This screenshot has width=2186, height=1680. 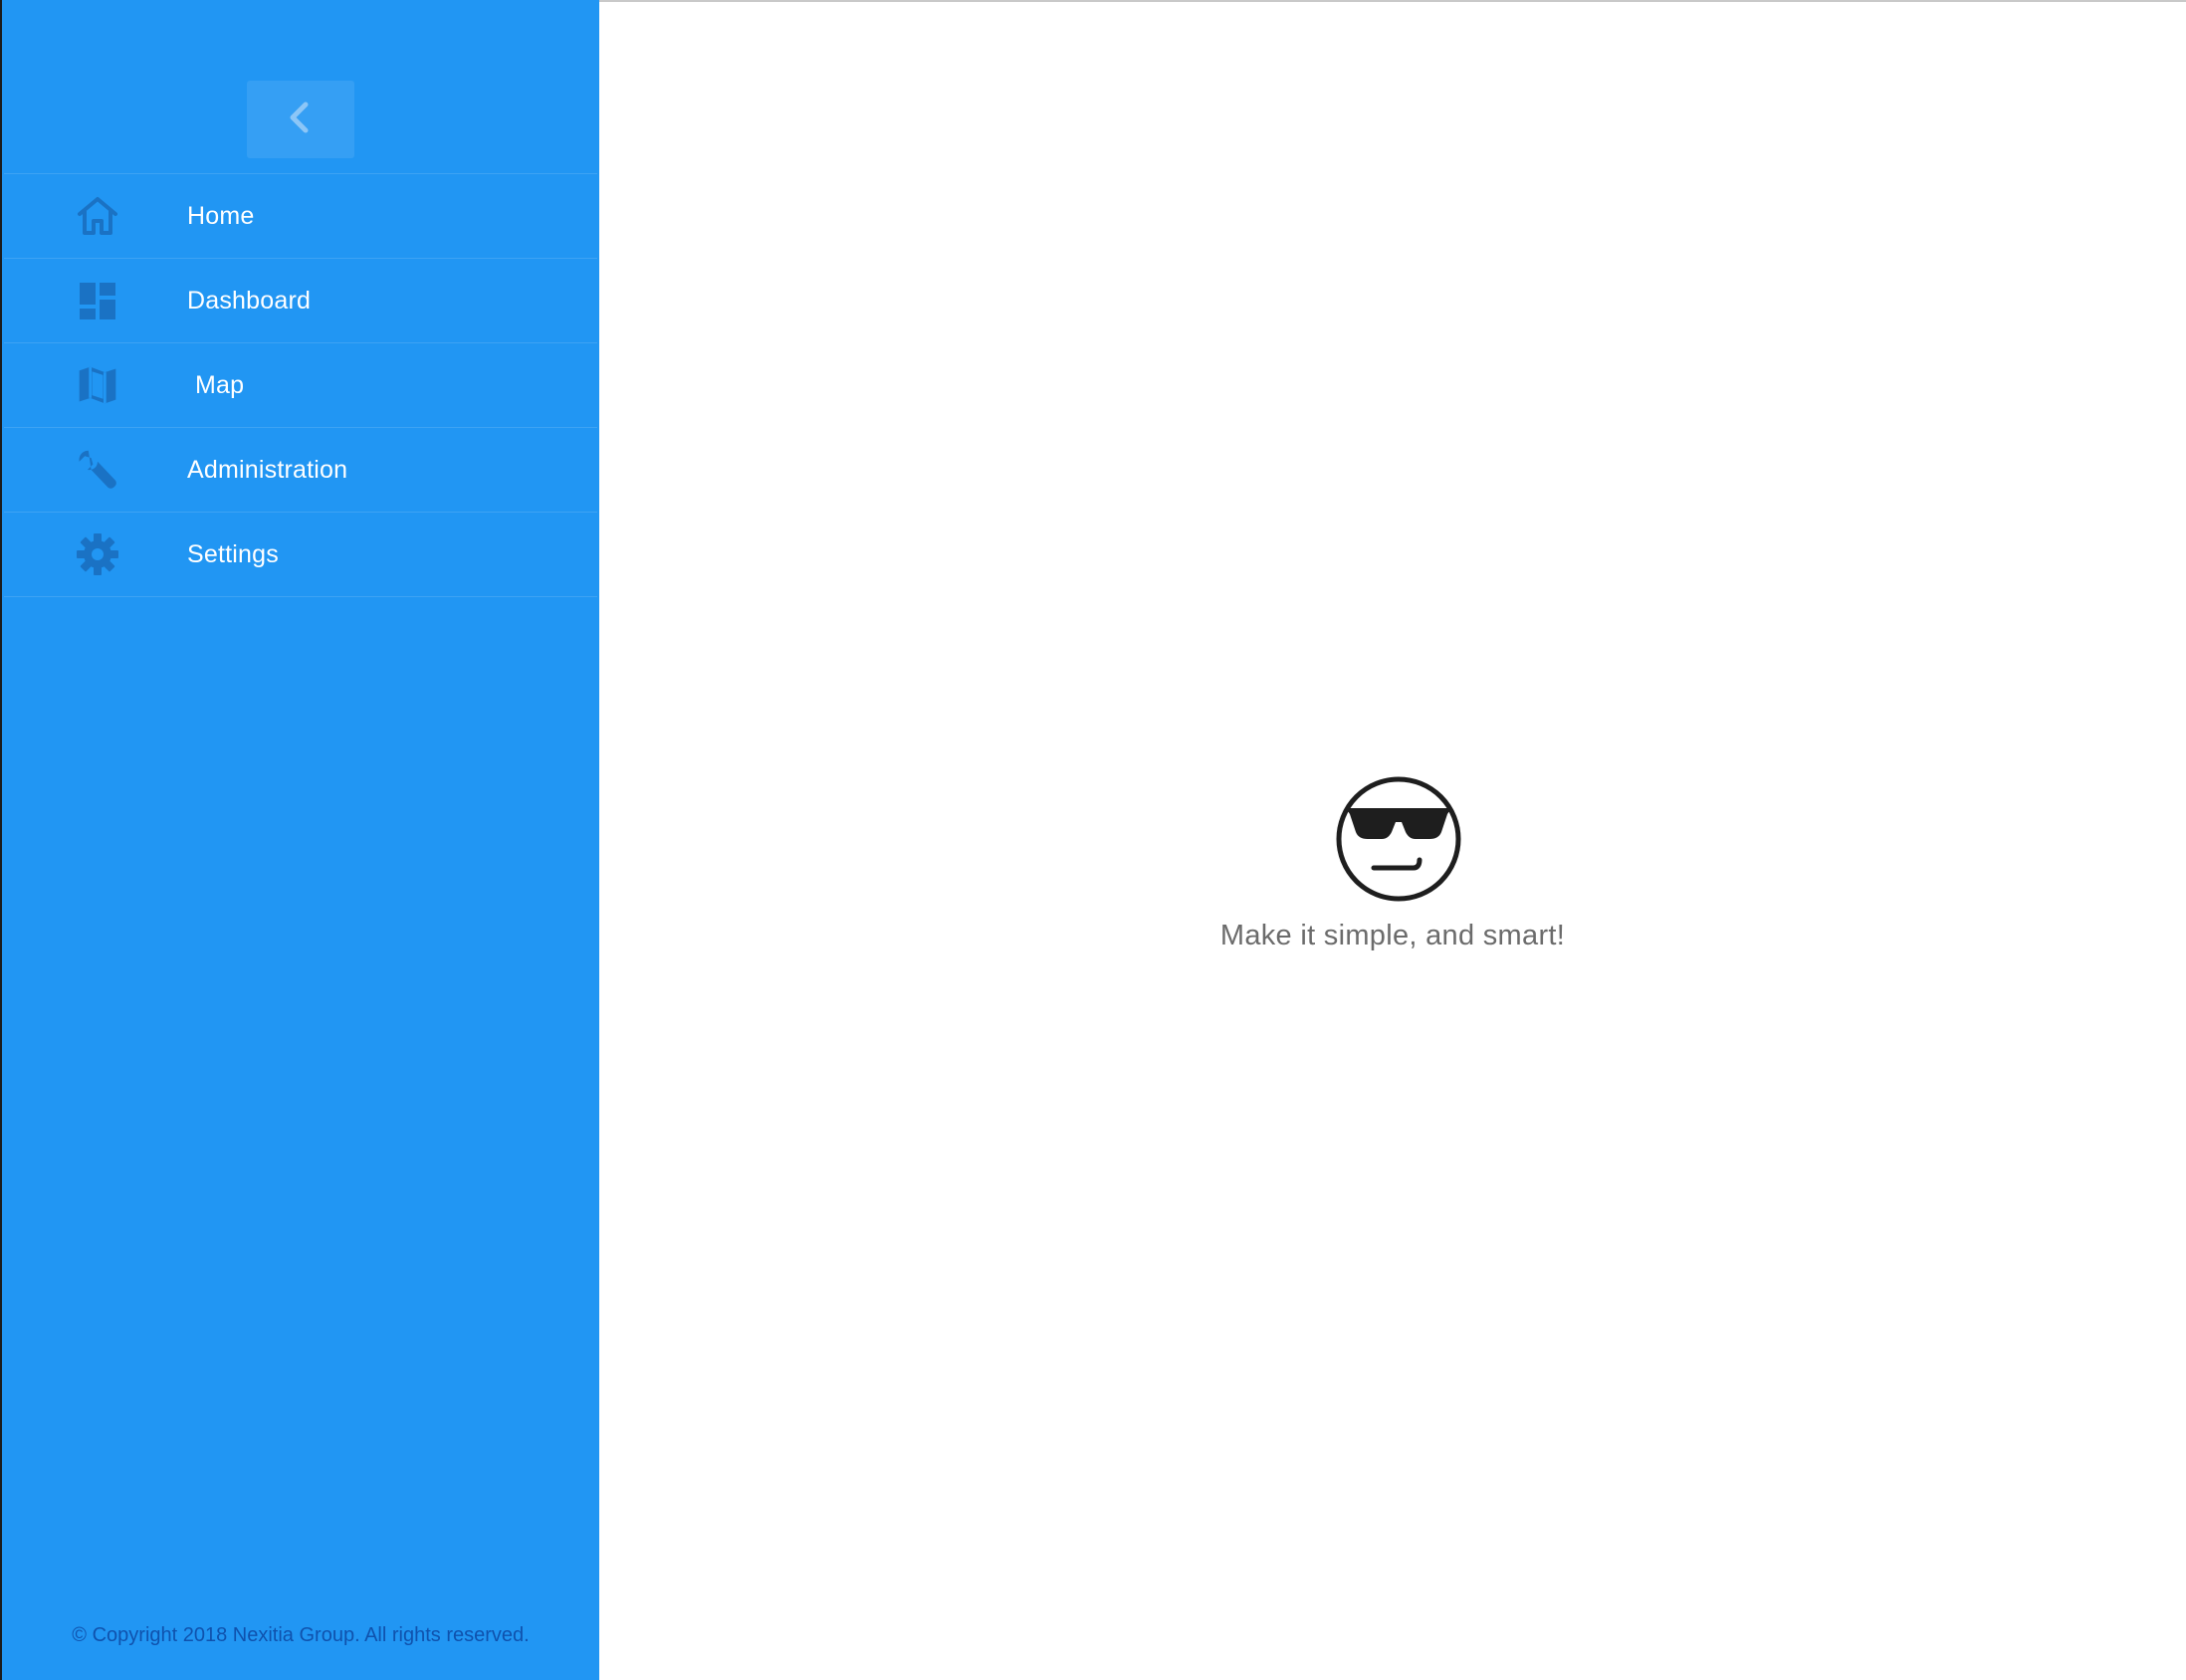 I want to click on sidebar-item-label: Map, so click(x=220, y=385).